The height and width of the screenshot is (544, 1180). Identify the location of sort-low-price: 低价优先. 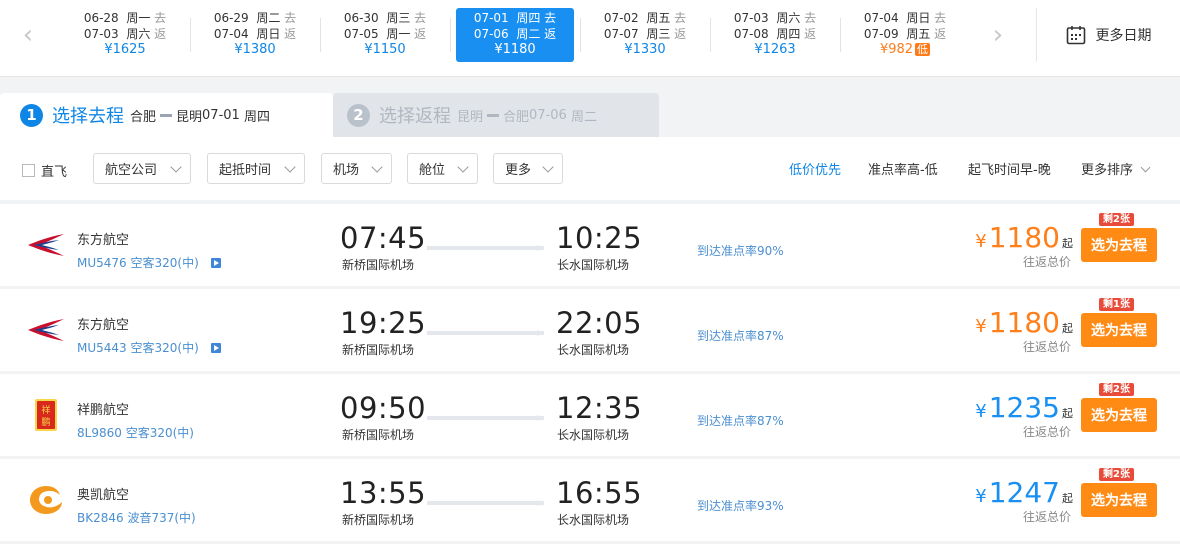
(815, 168).